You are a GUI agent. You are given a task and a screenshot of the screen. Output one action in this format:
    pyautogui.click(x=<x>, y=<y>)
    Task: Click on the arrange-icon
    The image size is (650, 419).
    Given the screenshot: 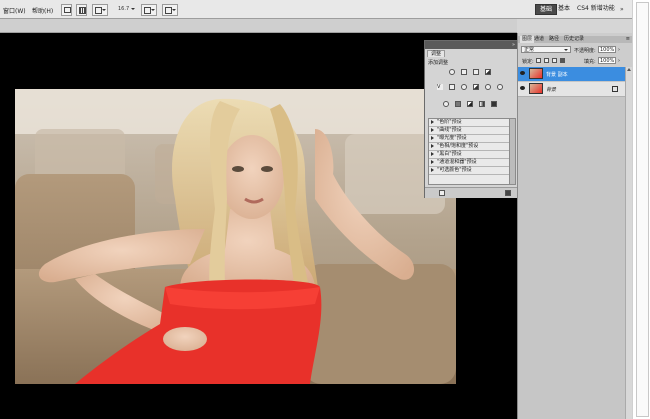 What is the action you would take?
    pyautogui.click(x=147, y=10)
    